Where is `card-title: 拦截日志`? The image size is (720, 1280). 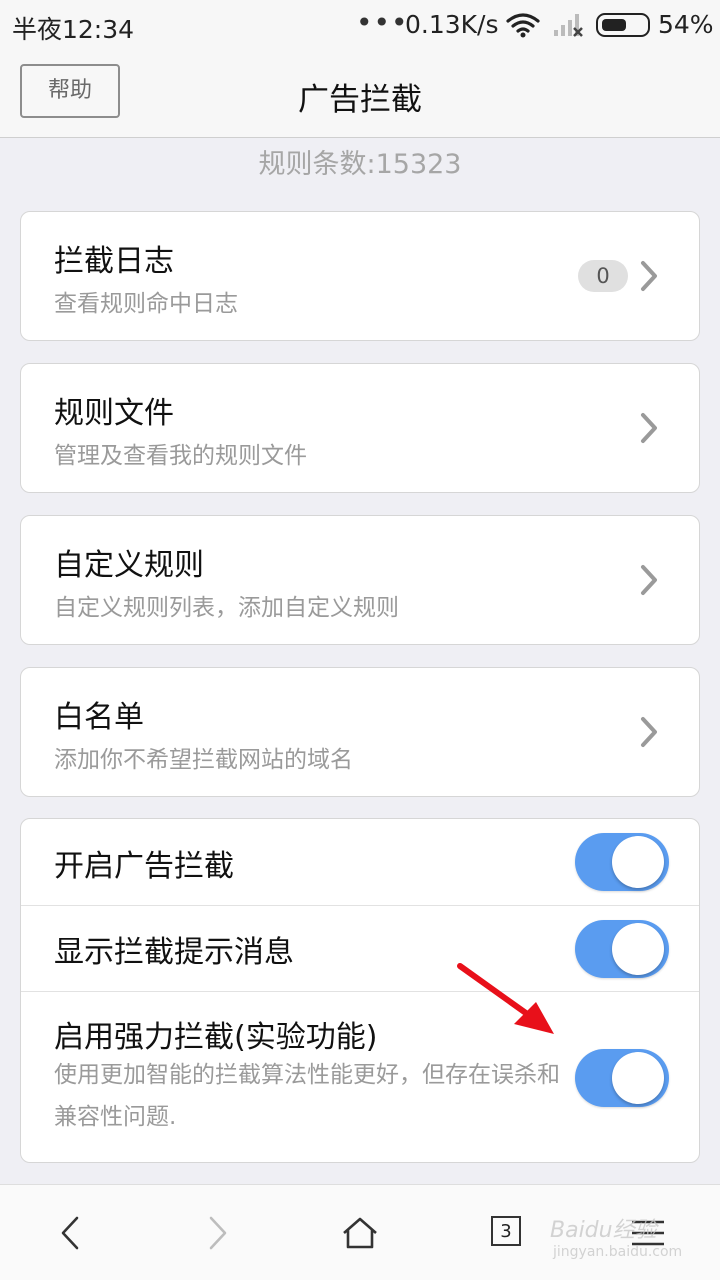
card-title: 拦截日志 is located at coordinates (114, 261).